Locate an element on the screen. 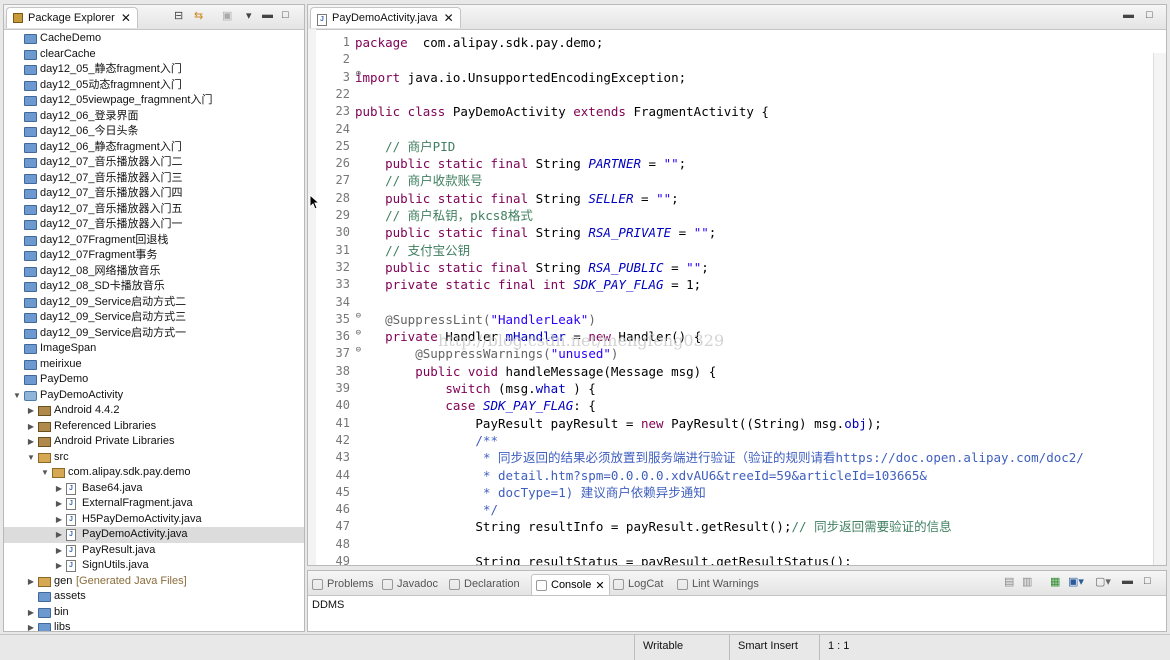  tree-item: ▶ Android 4.4.2 is located at coordinates (154, 411).